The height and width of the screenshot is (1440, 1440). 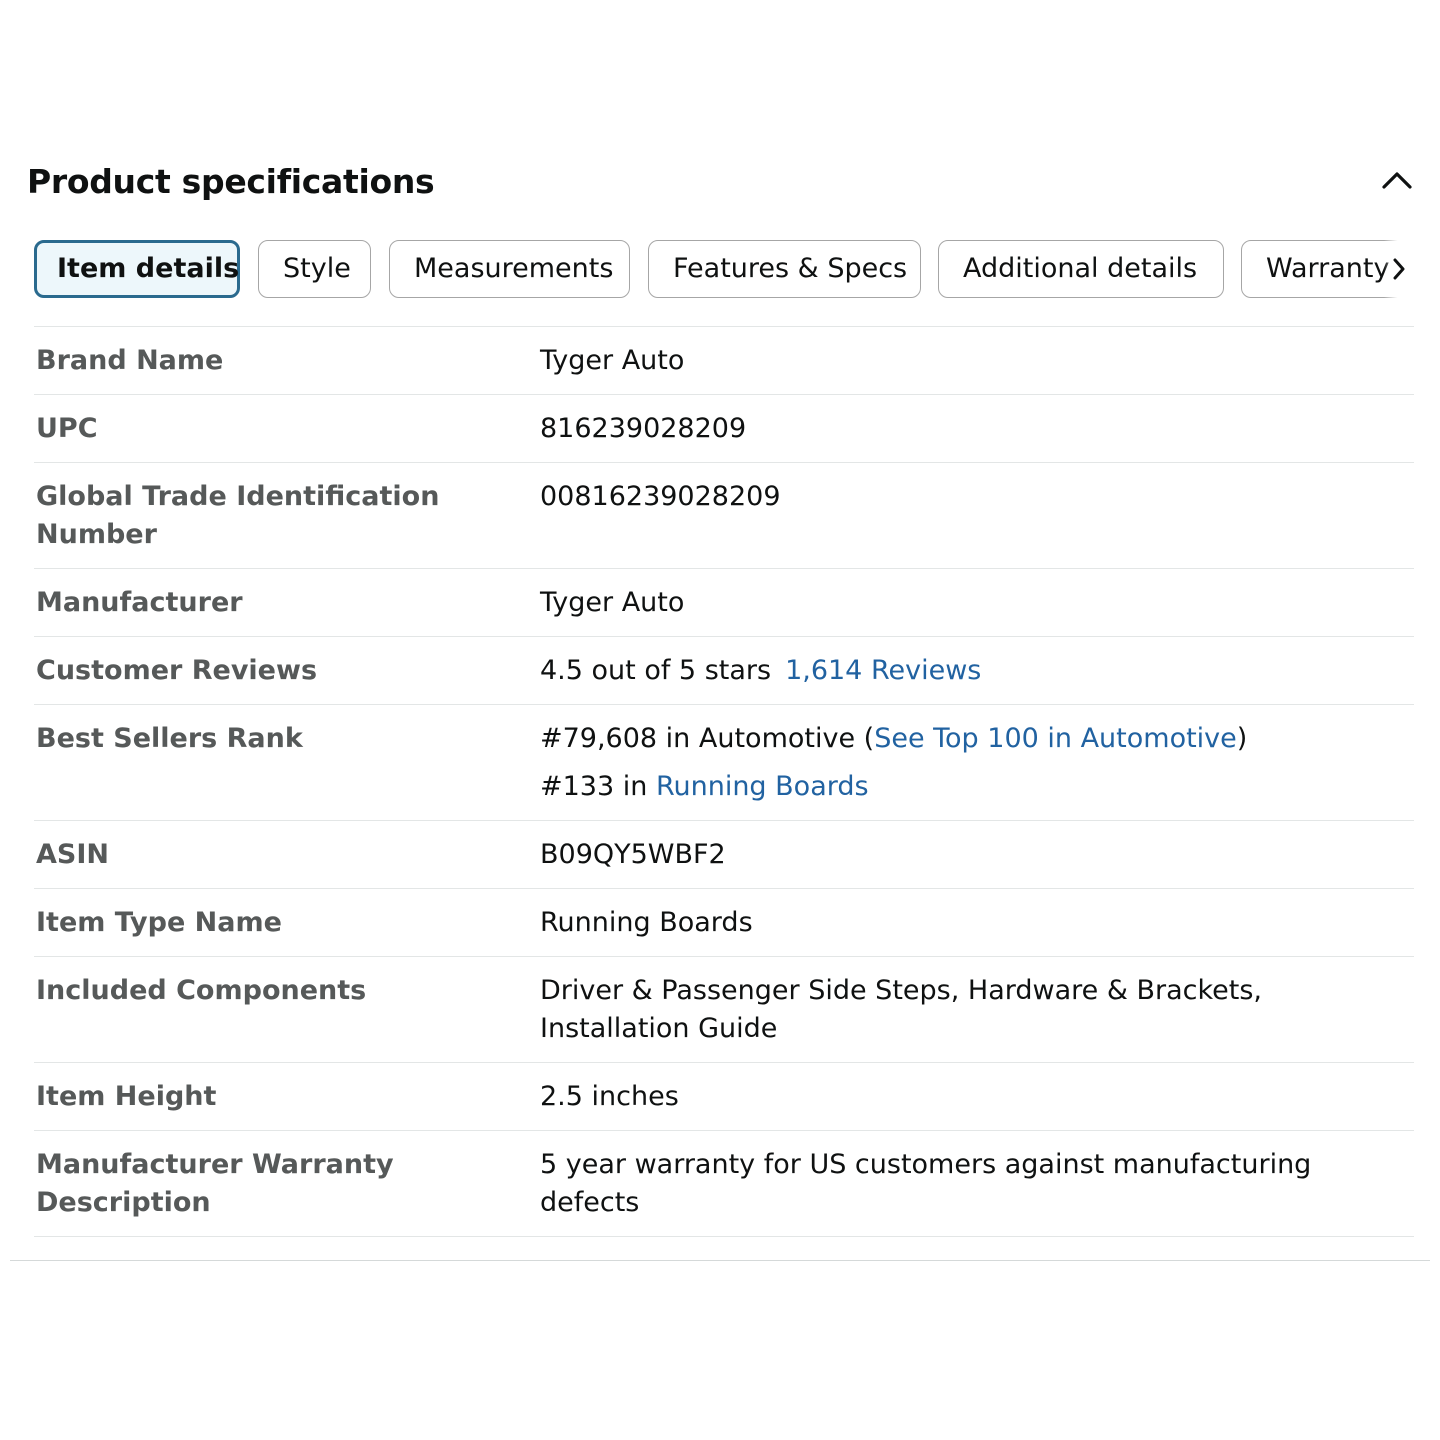 I want to click on spec-value: Running Boards, so click(x=646, y=922).